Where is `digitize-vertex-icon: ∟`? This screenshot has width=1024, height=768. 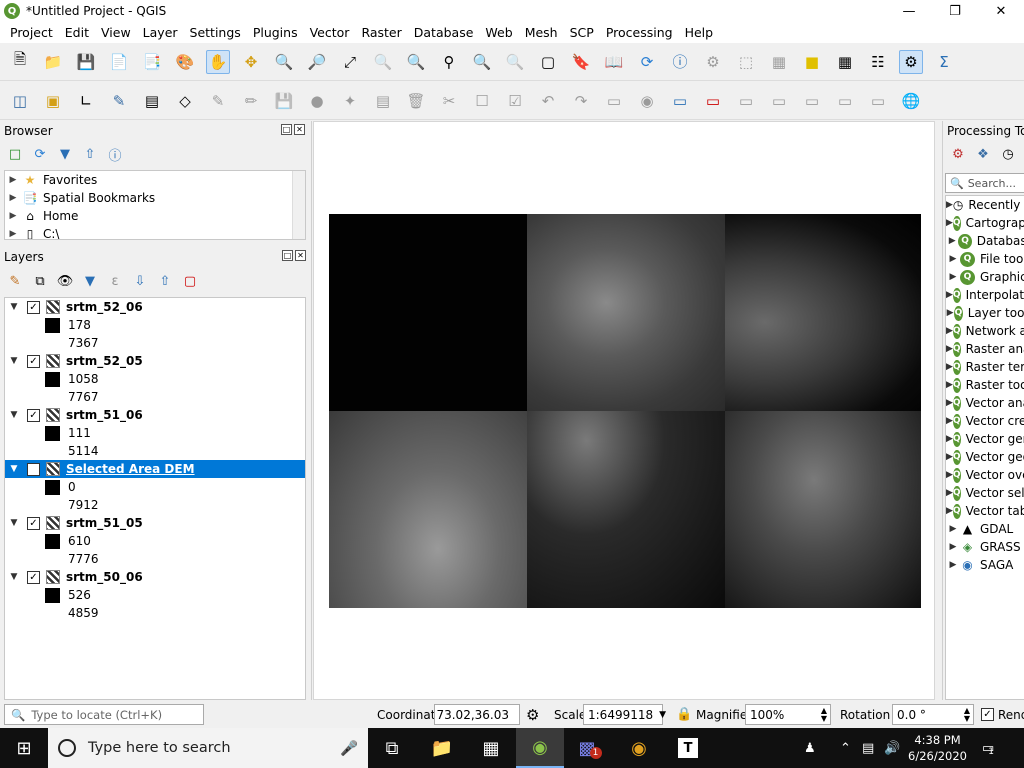
digitize-vertex-icon: ∟ is located at coordinates (86, 101).